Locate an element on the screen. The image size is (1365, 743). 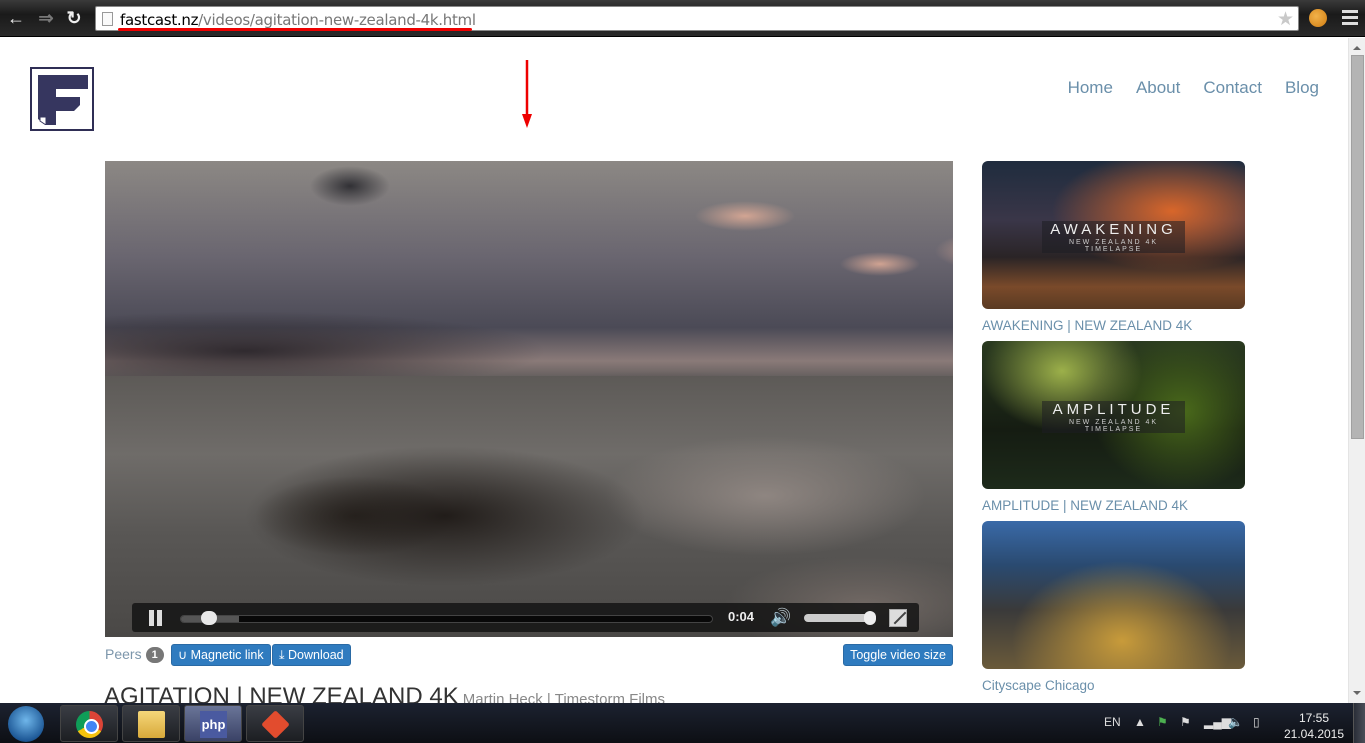
thumbnail-overlay: AWAKENING NEW ZEALAND 4K TIMELAPSE is located at coordinates (1113, 237).